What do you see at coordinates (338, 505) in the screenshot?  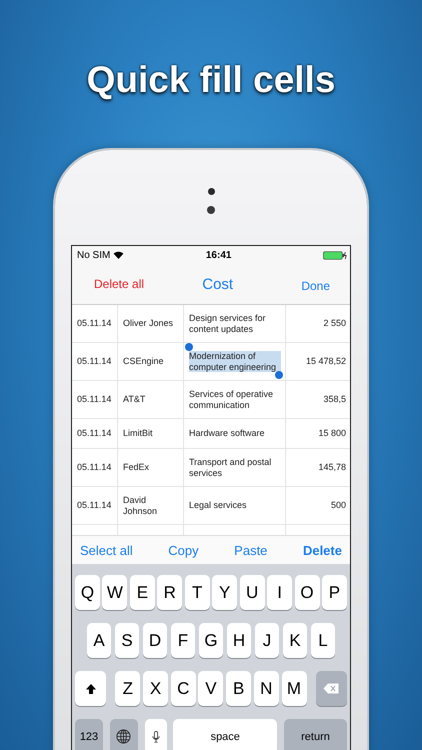 I see `table-cell-text: 500` at bounding box center [338, 505].